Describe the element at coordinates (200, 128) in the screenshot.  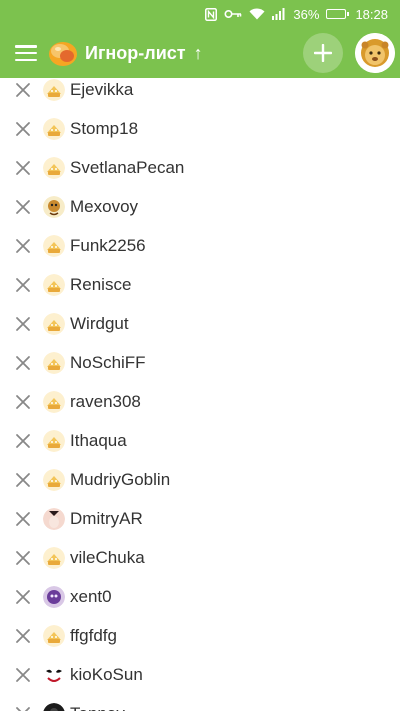
I see `list-item-stomp18: Stomp18` at that location.